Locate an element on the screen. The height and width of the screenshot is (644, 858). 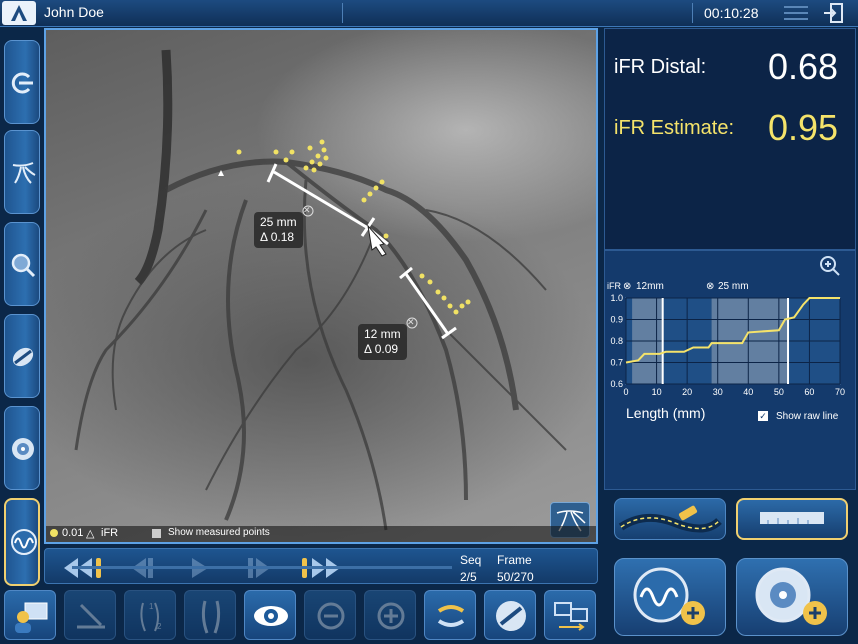
co-registration-button is located at coordinates (22, 82).